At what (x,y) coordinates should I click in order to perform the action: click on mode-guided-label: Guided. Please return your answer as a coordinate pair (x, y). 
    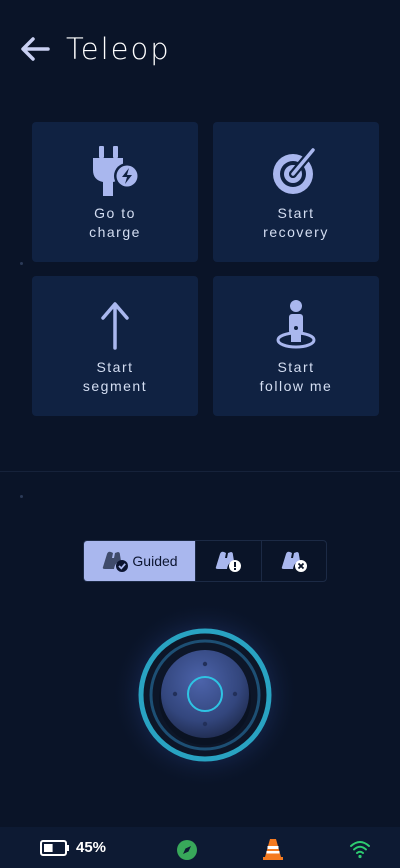
    Looking at the image, I should click on (155, 561).